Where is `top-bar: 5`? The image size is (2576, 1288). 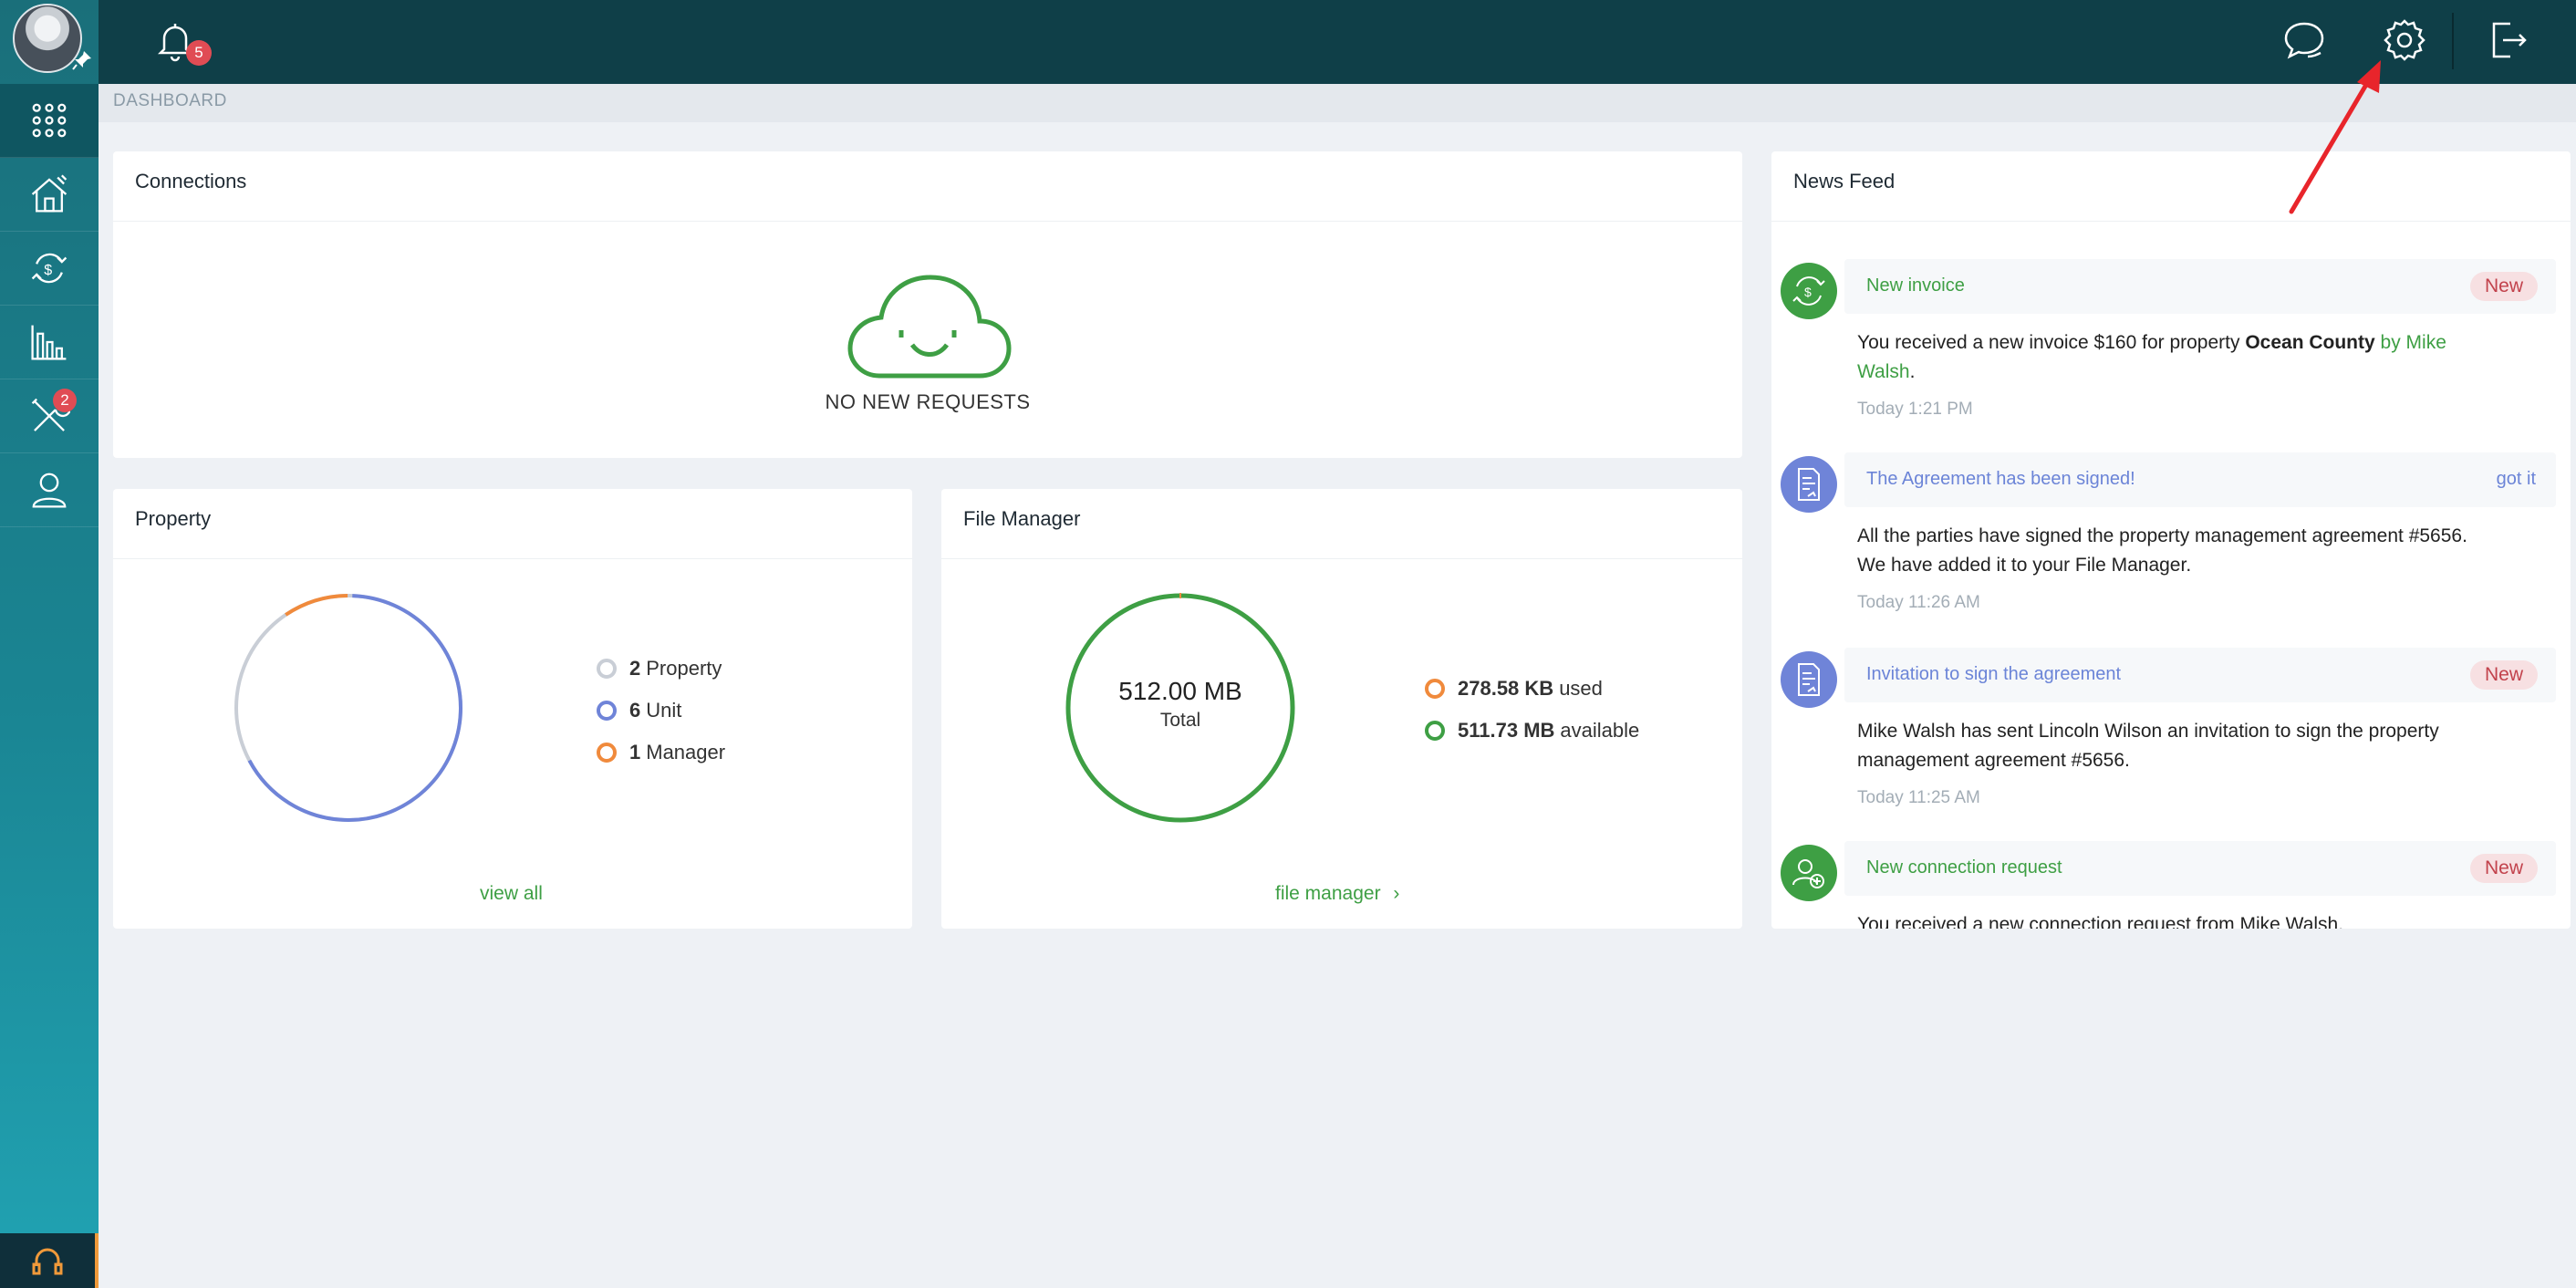 top-bar: 5 is located at coordinates (1337, 42).